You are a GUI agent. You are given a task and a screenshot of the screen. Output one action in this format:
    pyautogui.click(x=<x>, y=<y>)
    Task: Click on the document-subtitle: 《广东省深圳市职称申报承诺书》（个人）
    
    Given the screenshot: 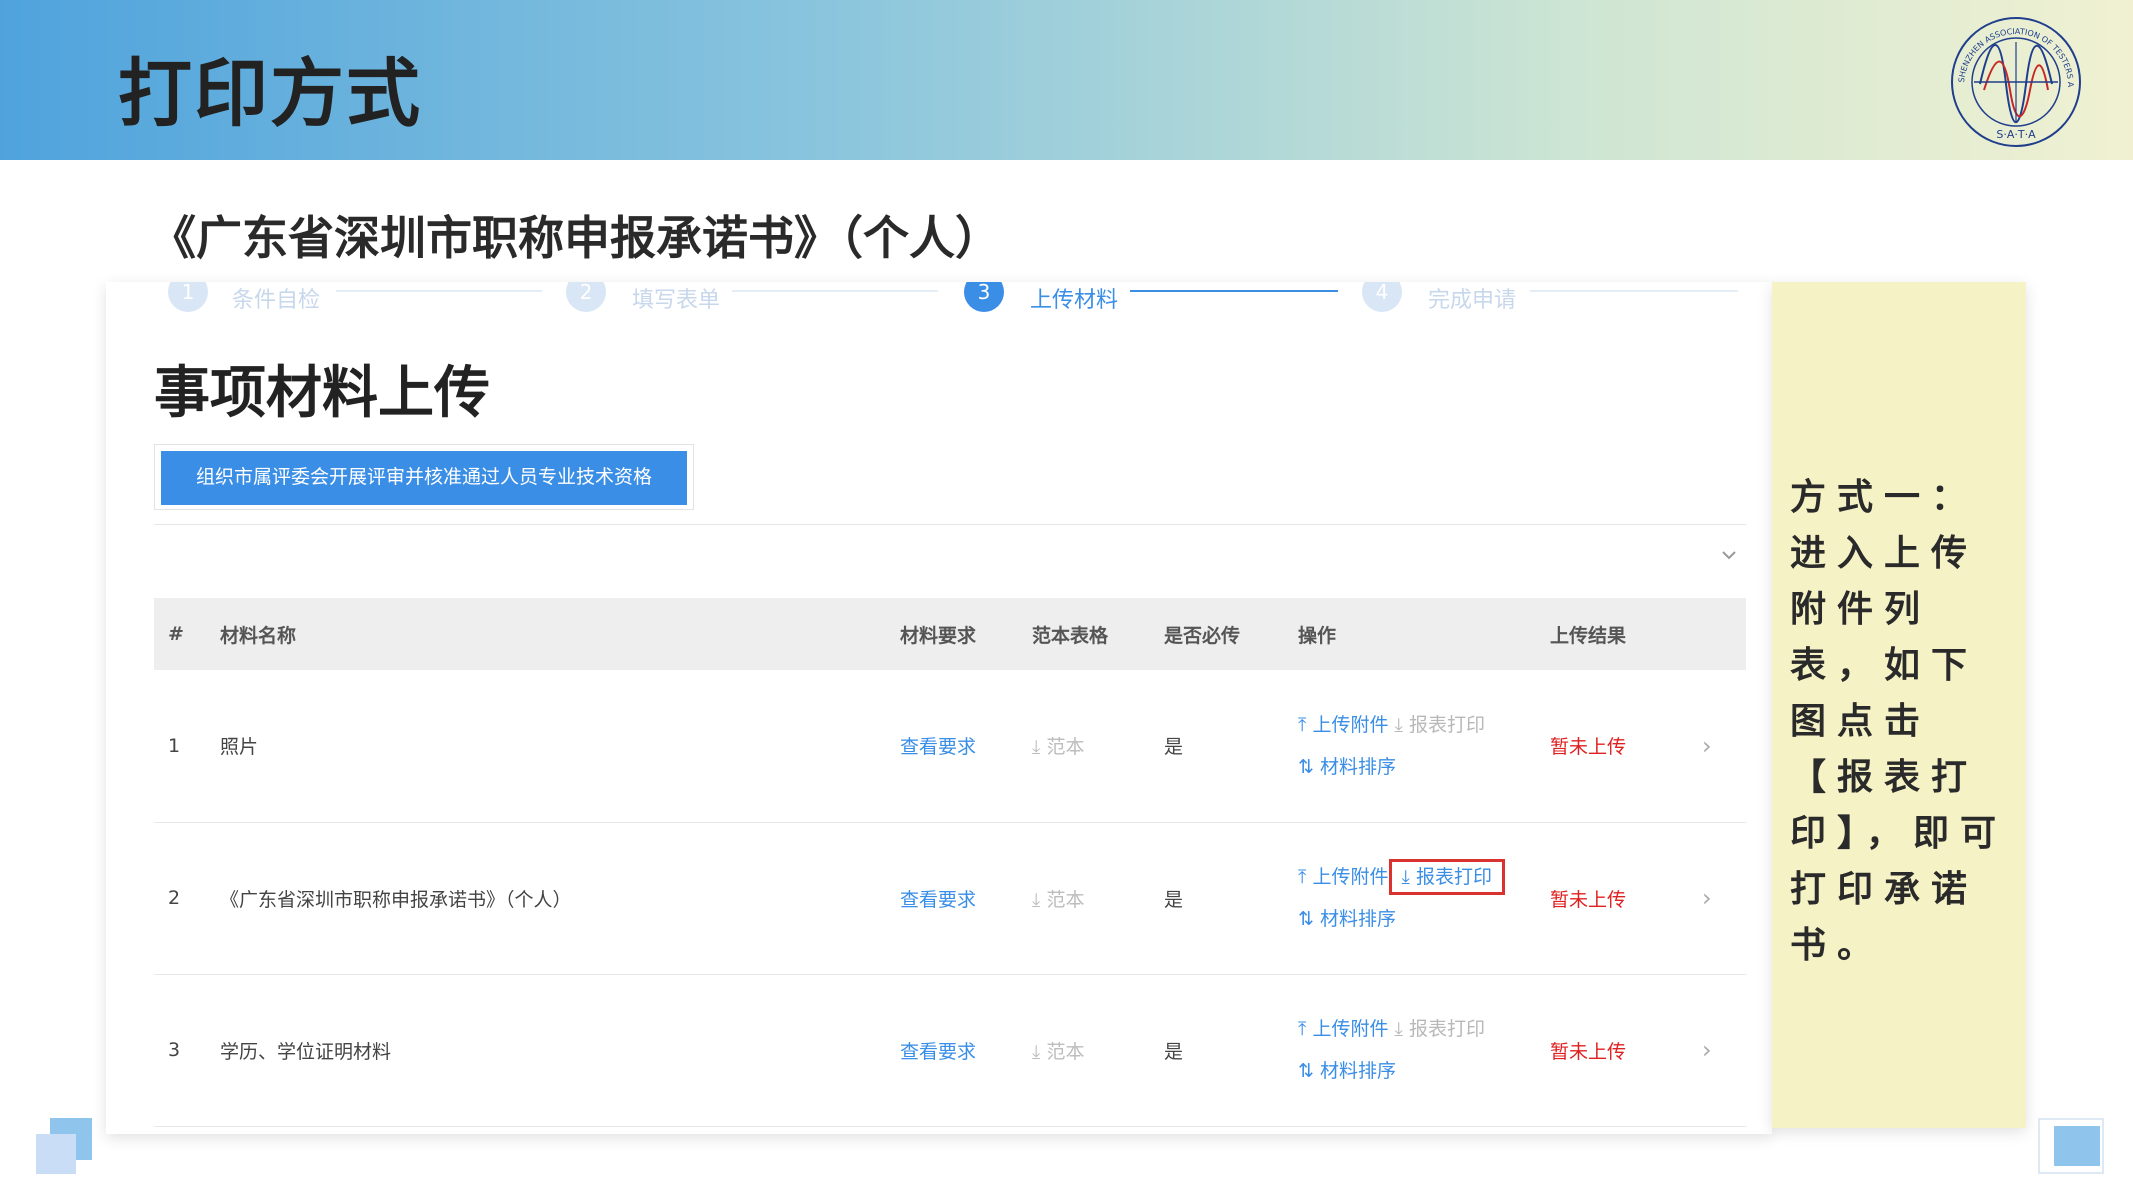 What is the action you would take?
    pyautogui.click(x=575, y=238)
    